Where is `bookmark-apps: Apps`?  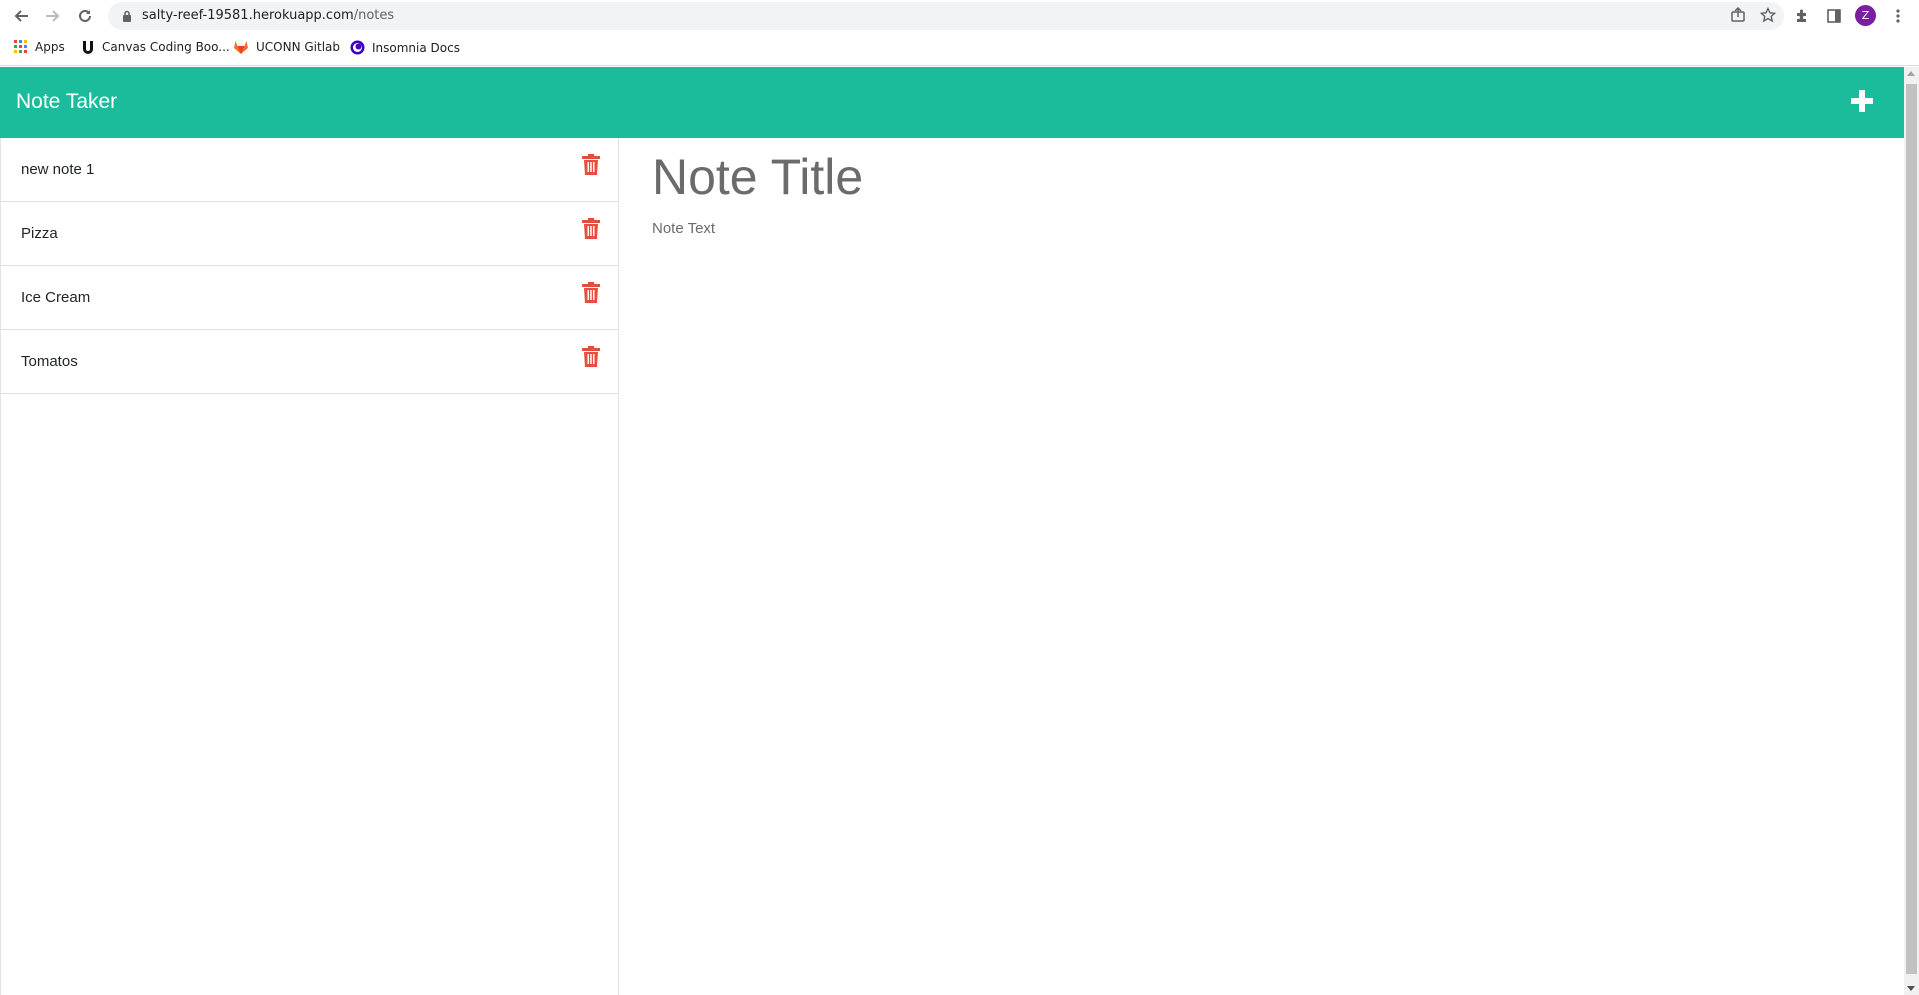 bookmark-apps: Apps is located at coordinates (39, 47).